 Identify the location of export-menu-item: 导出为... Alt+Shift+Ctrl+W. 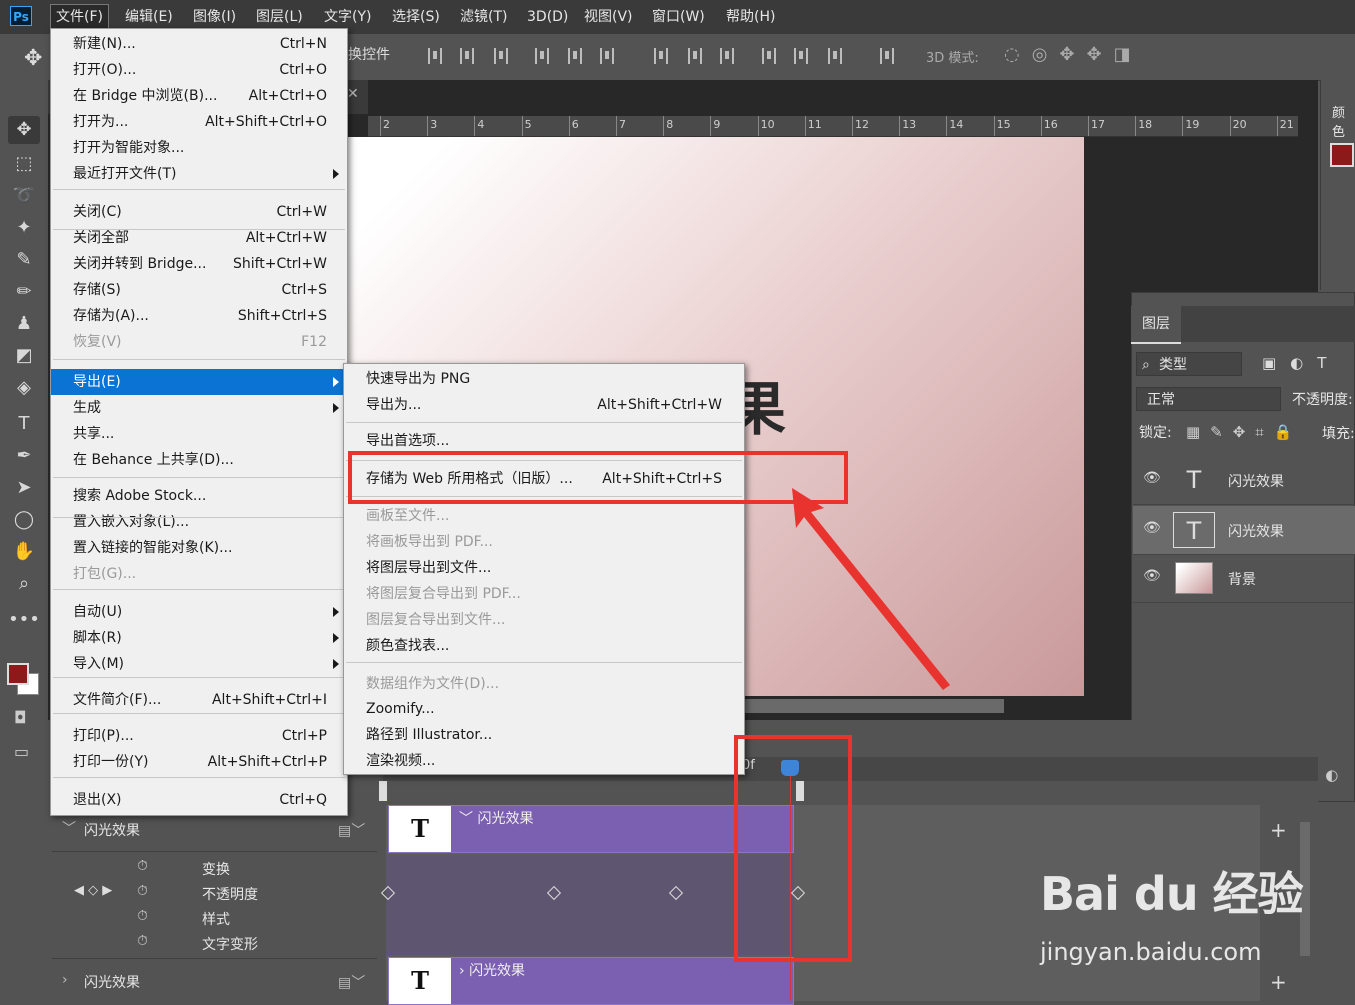
(544, 405).